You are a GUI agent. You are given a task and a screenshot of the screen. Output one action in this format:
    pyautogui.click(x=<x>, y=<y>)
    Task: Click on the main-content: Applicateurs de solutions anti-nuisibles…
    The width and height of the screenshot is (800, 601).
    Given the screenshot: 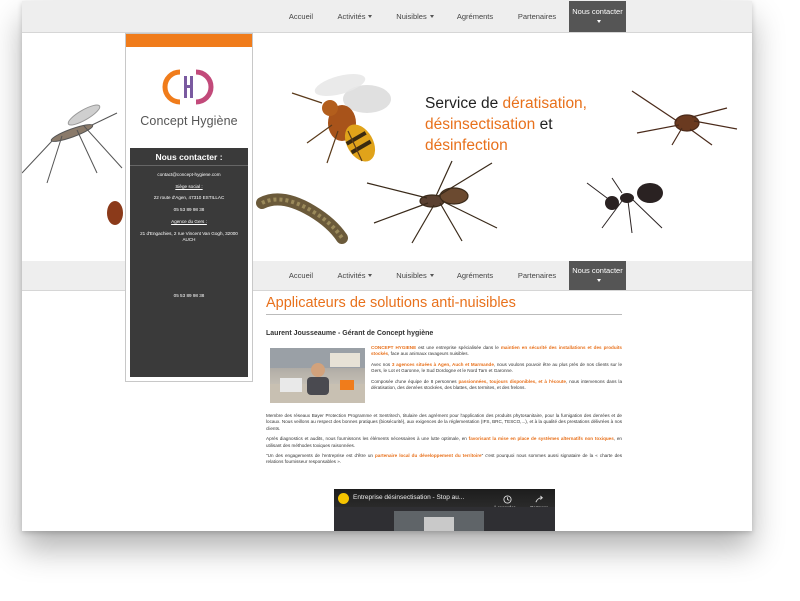 What is the action you would take?
    pyautogui.click(x=444, y=381)
    